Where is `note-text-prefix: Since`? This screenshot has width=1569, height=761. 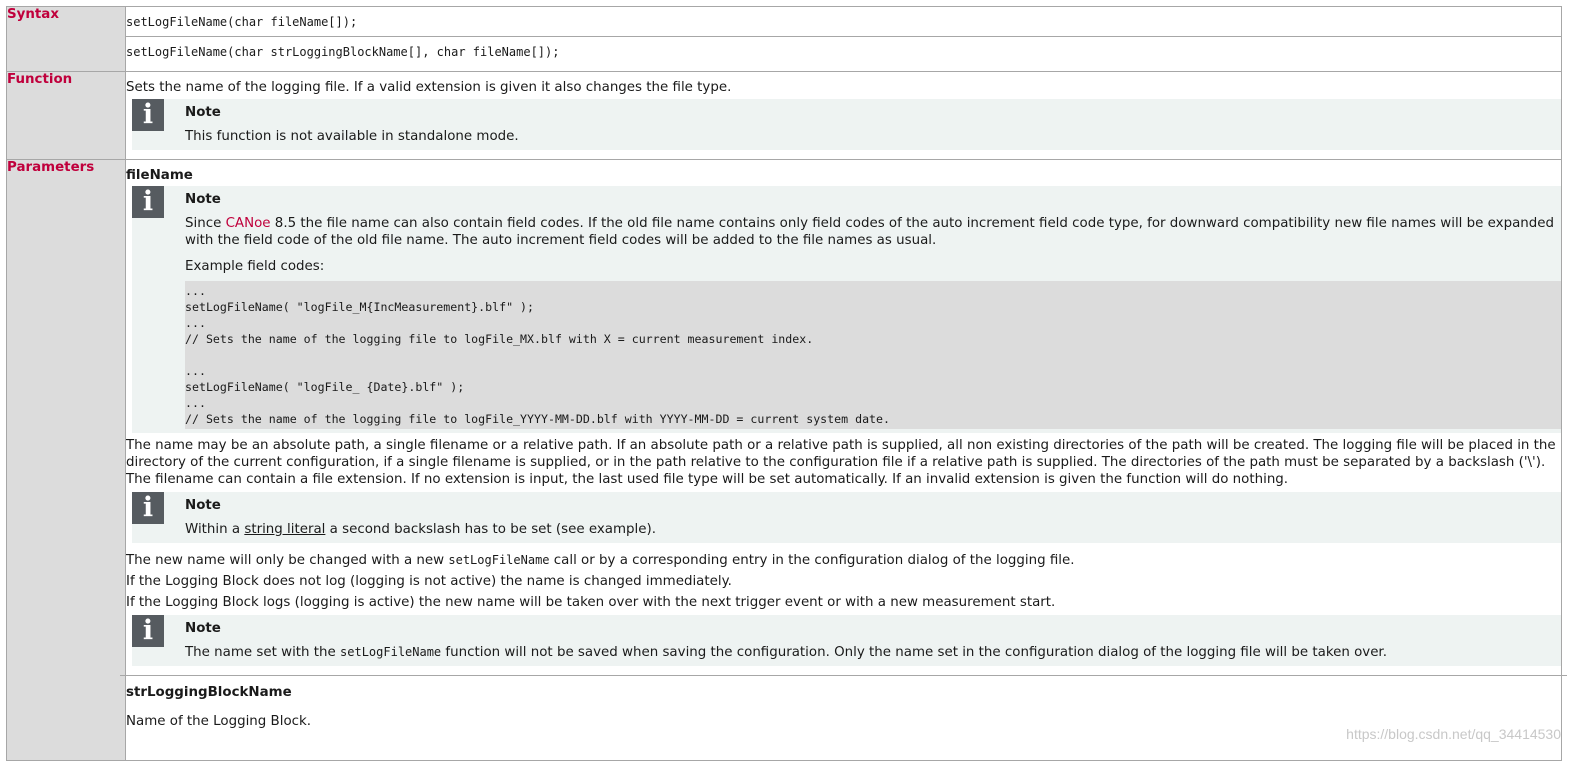
note-text-prefix: Since is located at coordinates (205, 223).